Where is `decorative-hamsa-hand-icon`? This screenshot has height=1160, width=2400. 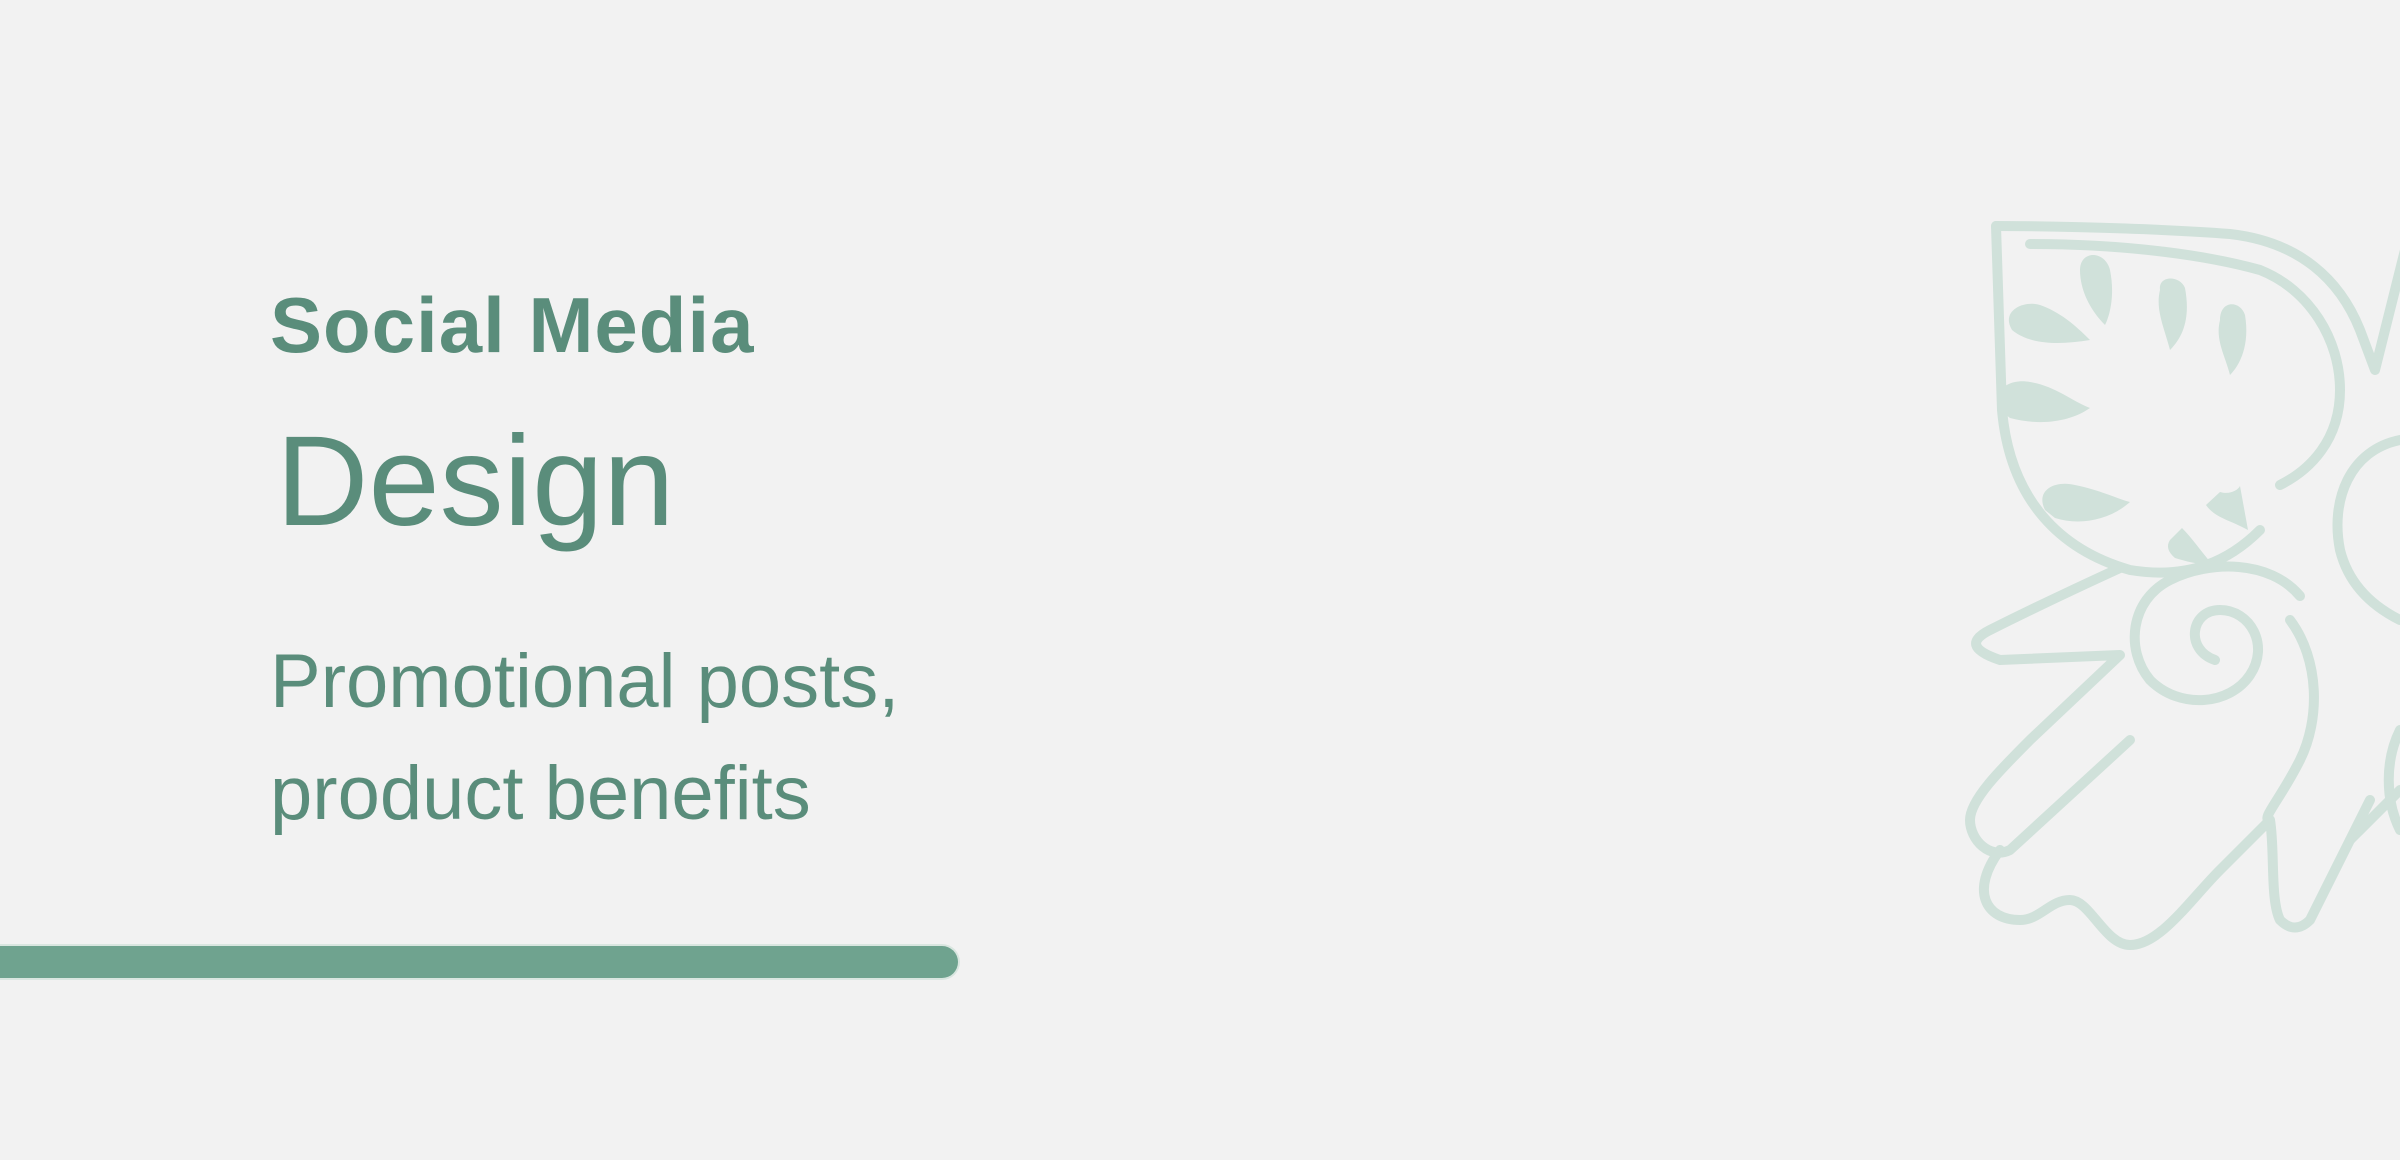 decorative-hamsa-hand-icon is located at coordinates (2182, 585).